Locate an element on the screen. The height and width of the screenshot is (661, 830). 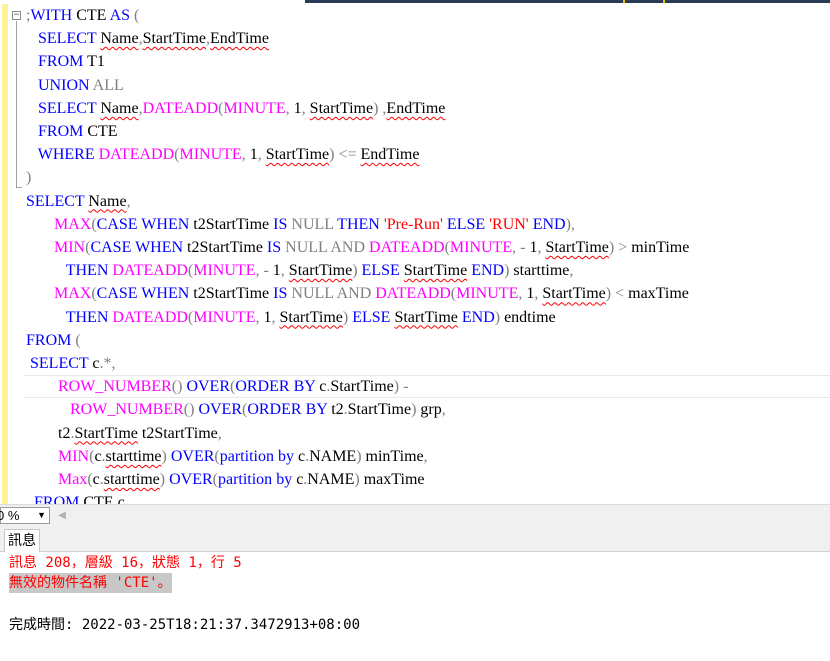
code-line: UNION ALL is located at coordinates (75, 85).